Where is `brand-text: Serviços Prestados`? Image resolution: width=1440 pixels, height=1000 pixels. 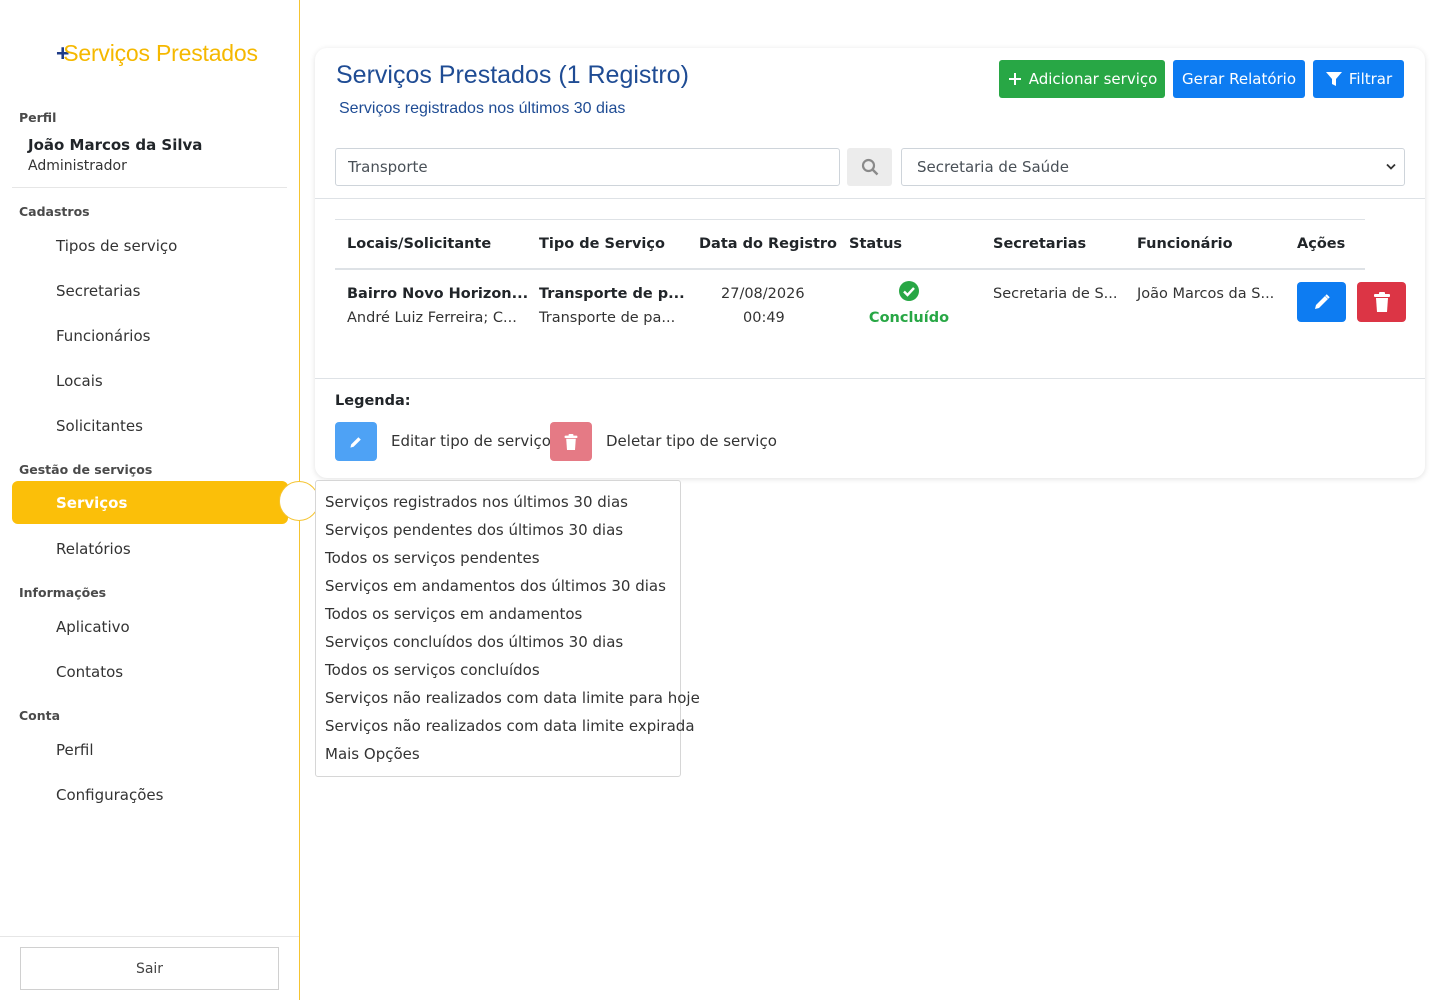 brand-text: Serviços Prestados is located at coordinates (160, 53).